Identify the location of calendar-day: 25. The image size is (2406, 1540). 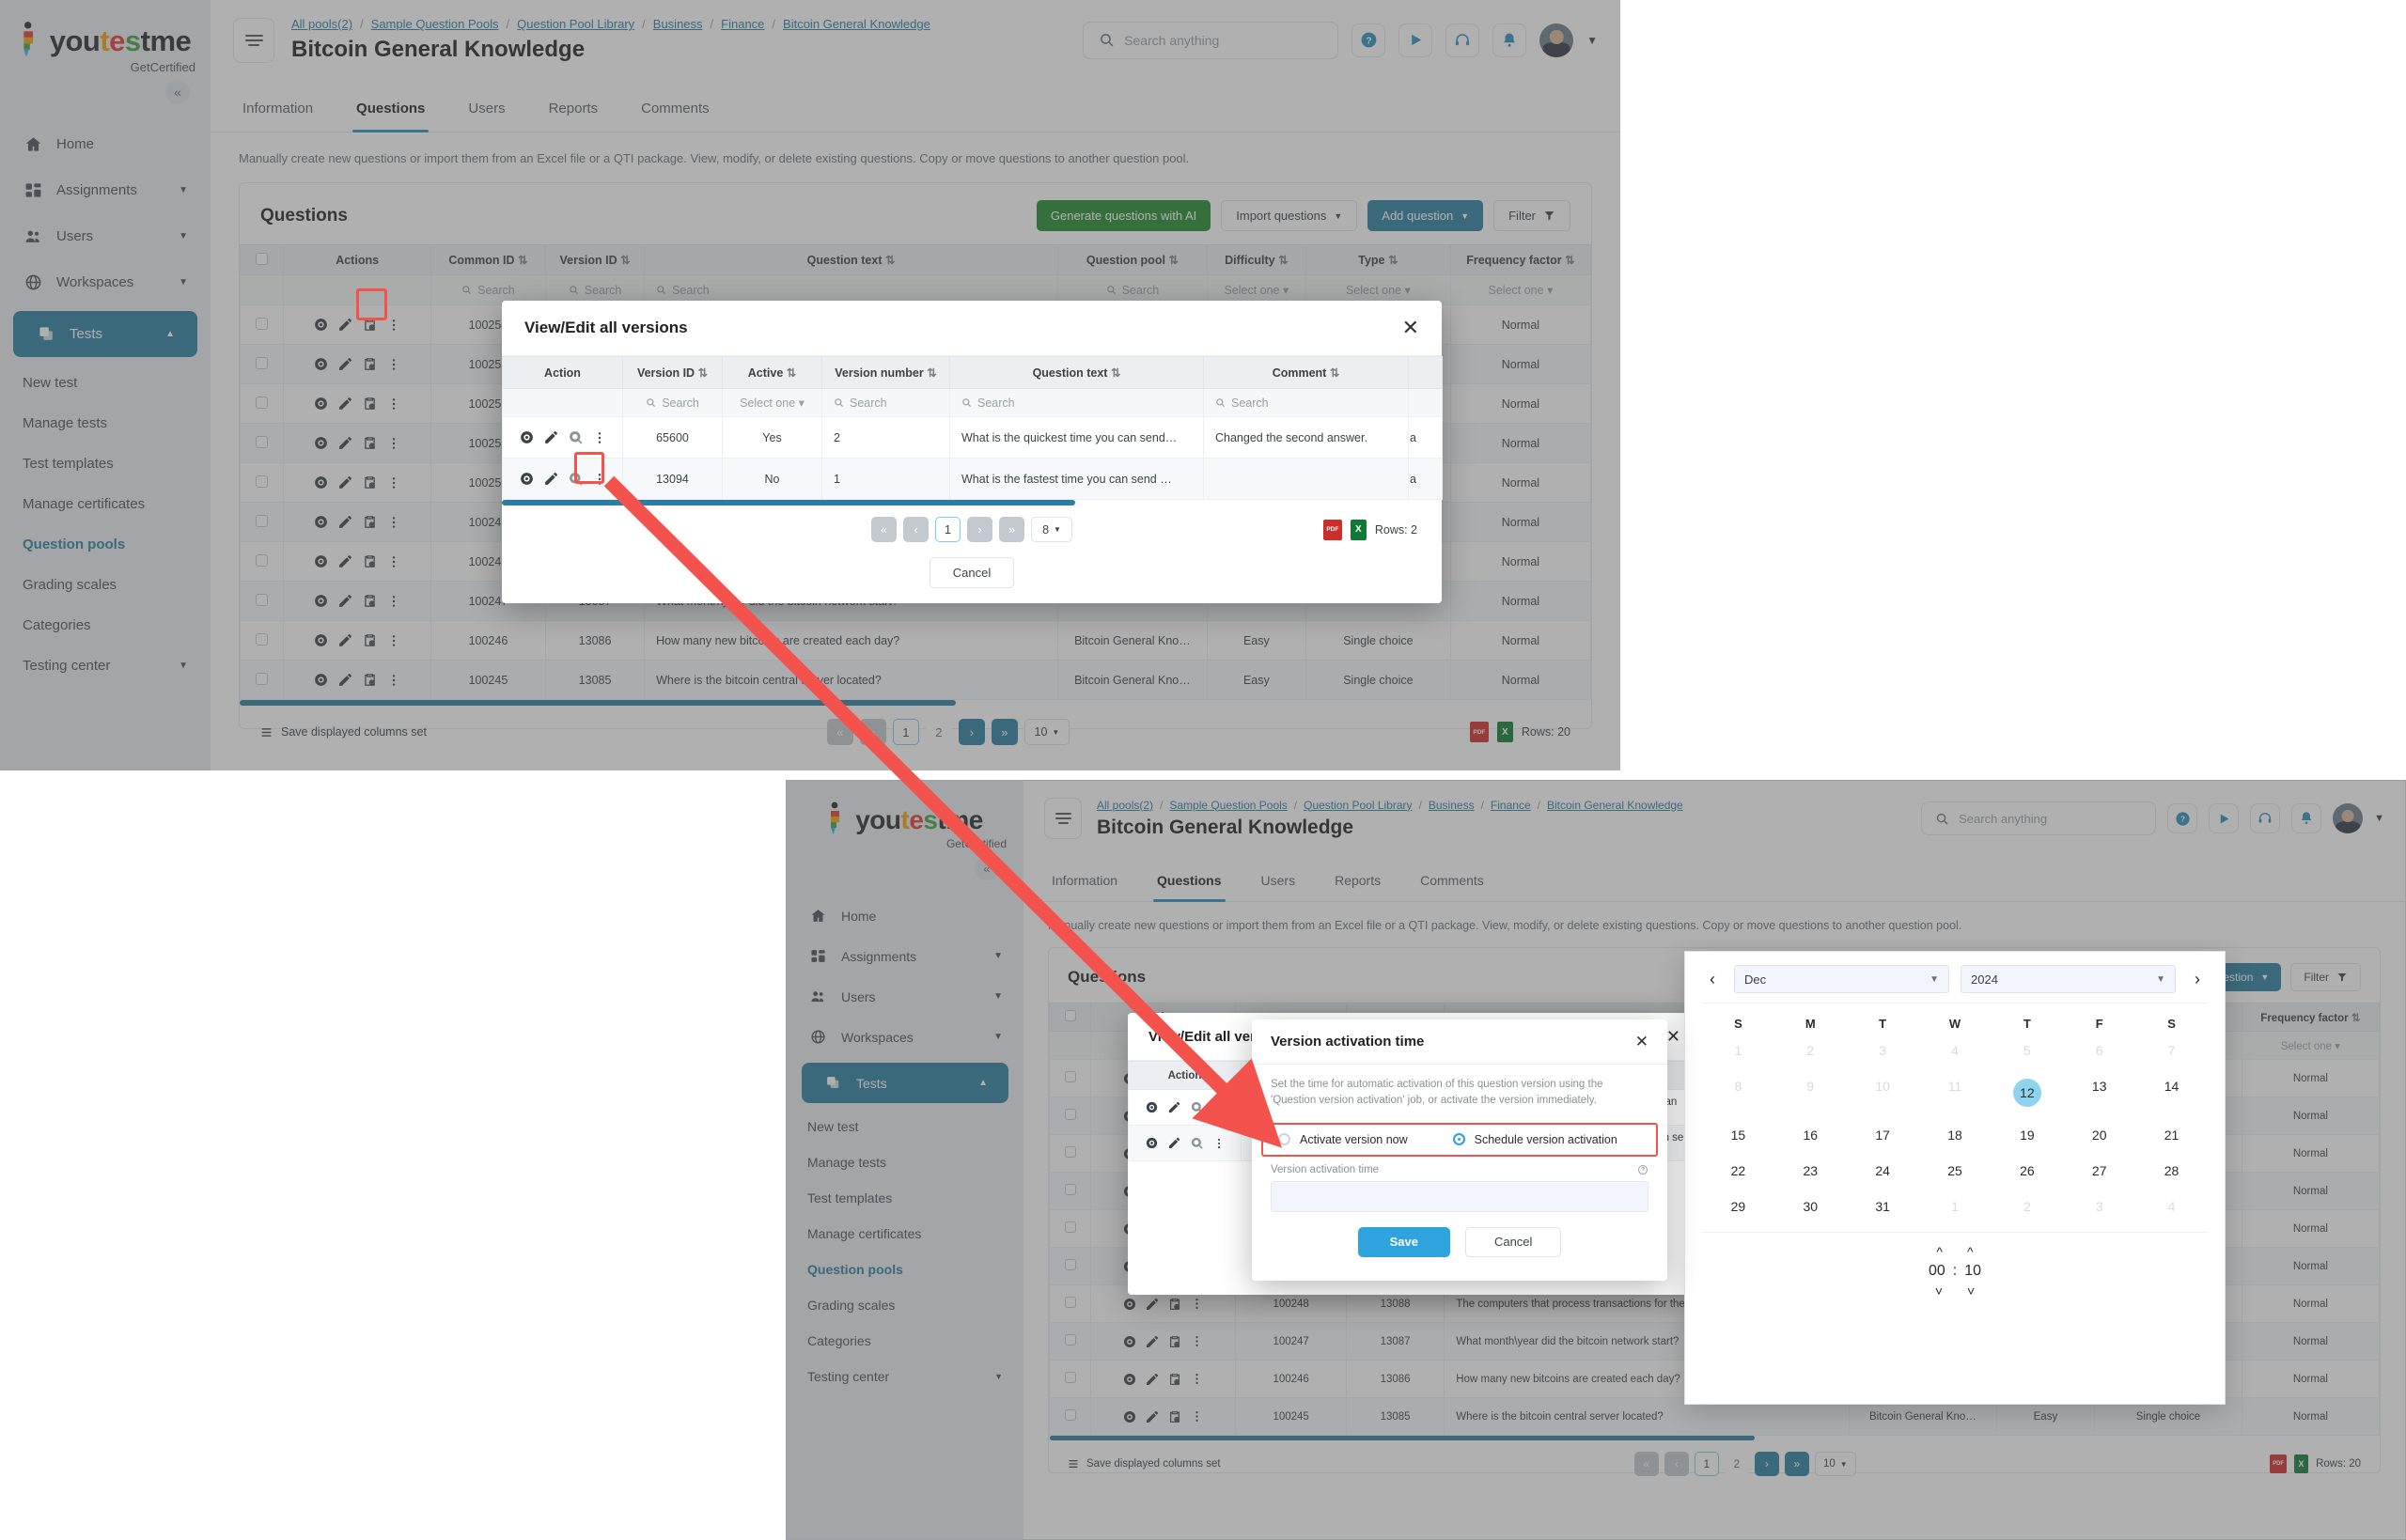
(1956, 1171).